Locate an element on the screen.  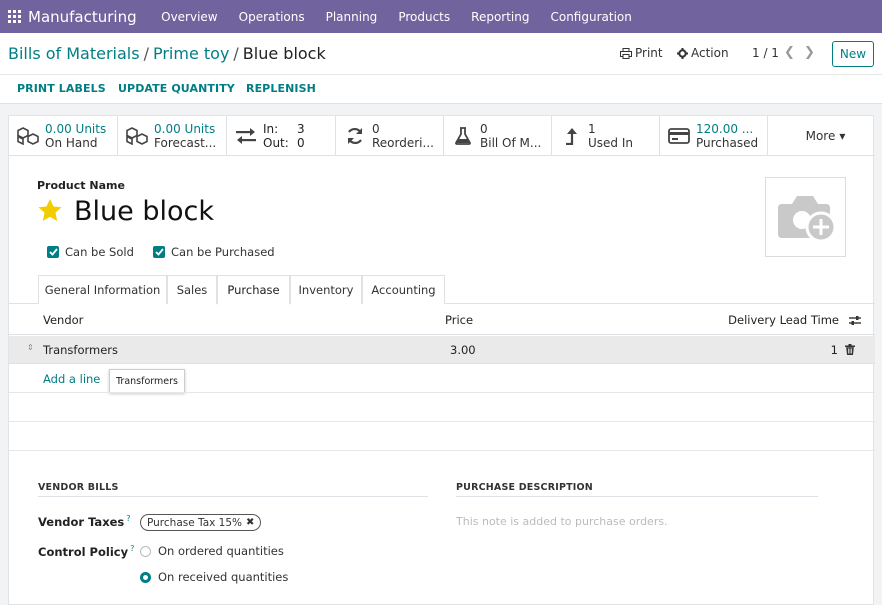
product-name-field: Blue block is located at coordinates (144, 211).